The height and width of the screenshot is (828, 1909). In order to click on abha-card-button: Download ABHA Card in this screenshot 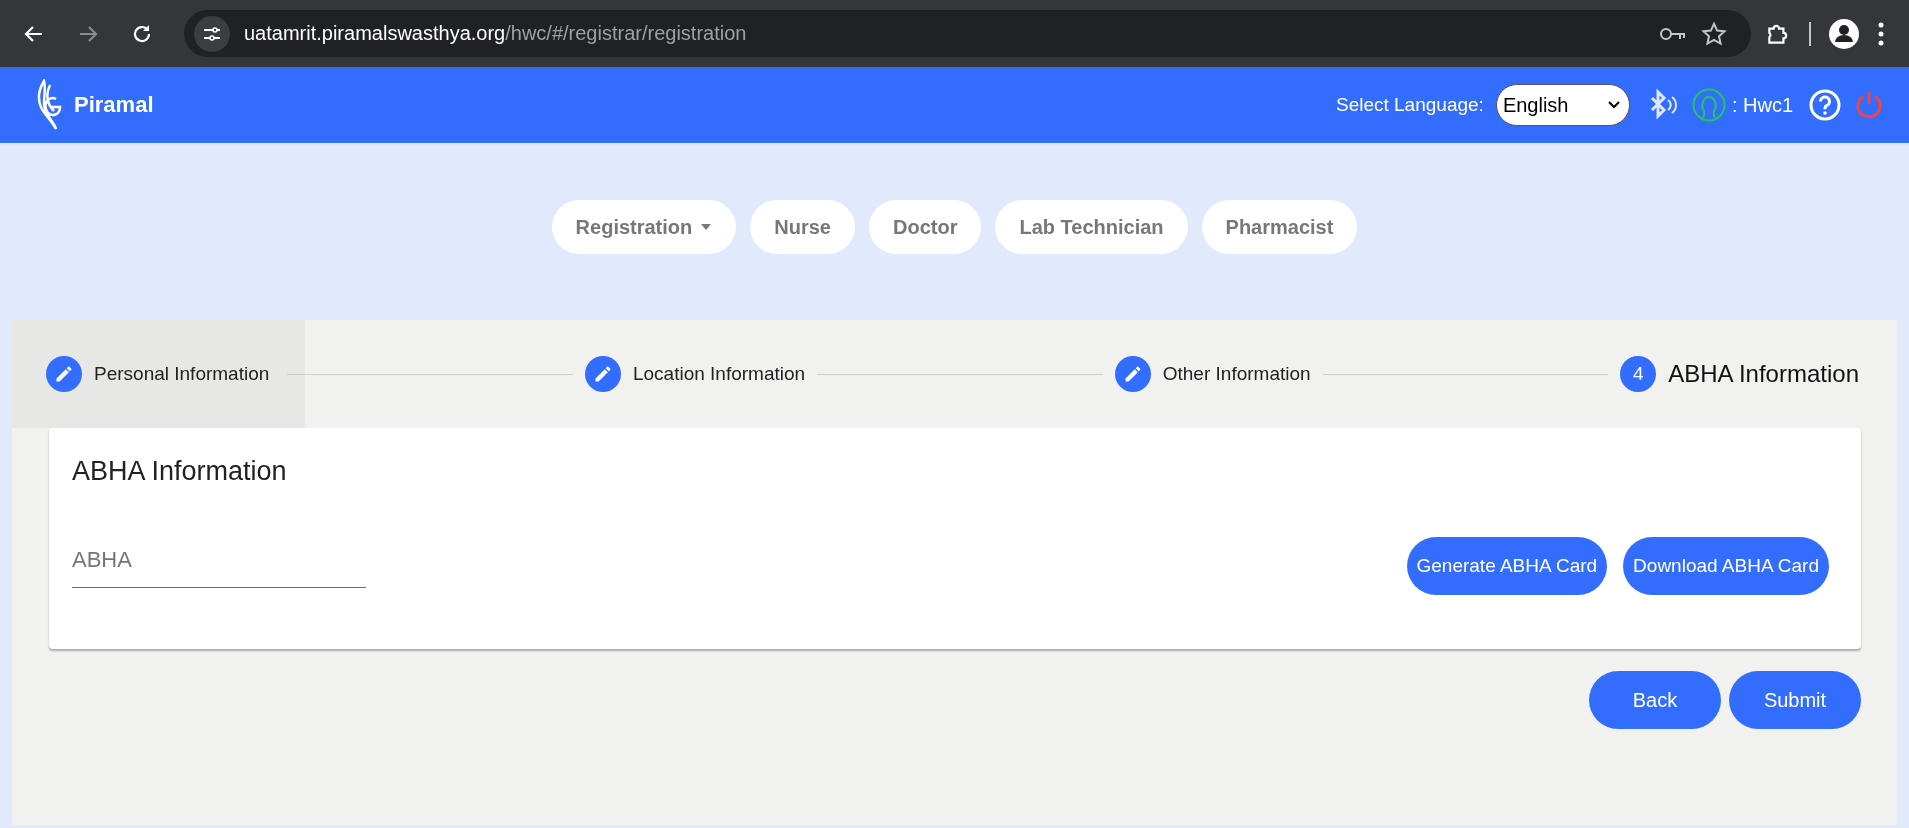, I will do `click(1726, 566)`.